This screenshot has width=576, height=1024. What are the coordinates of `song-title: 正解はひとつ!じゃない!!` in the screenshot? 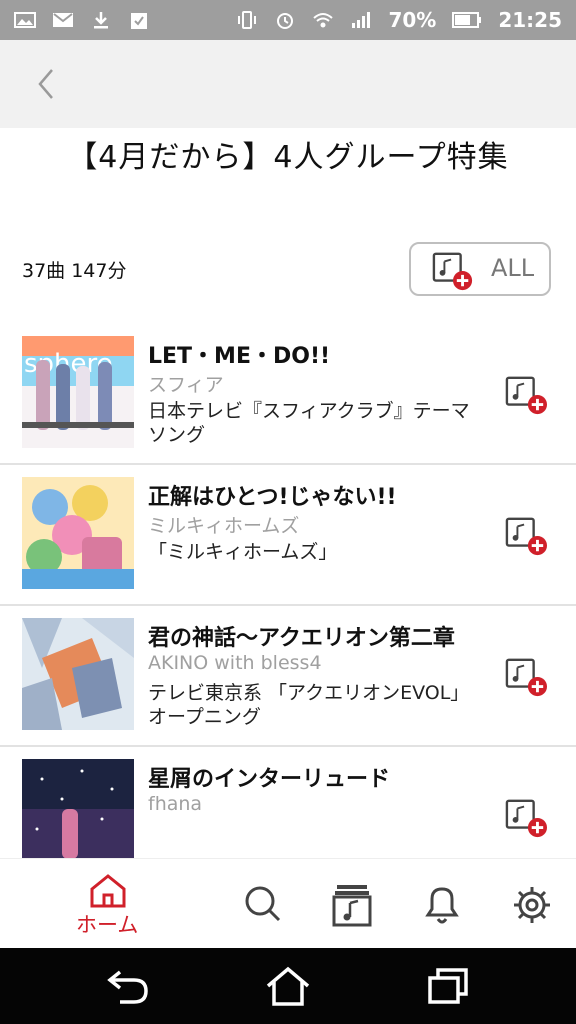 It's located at (272, 497).